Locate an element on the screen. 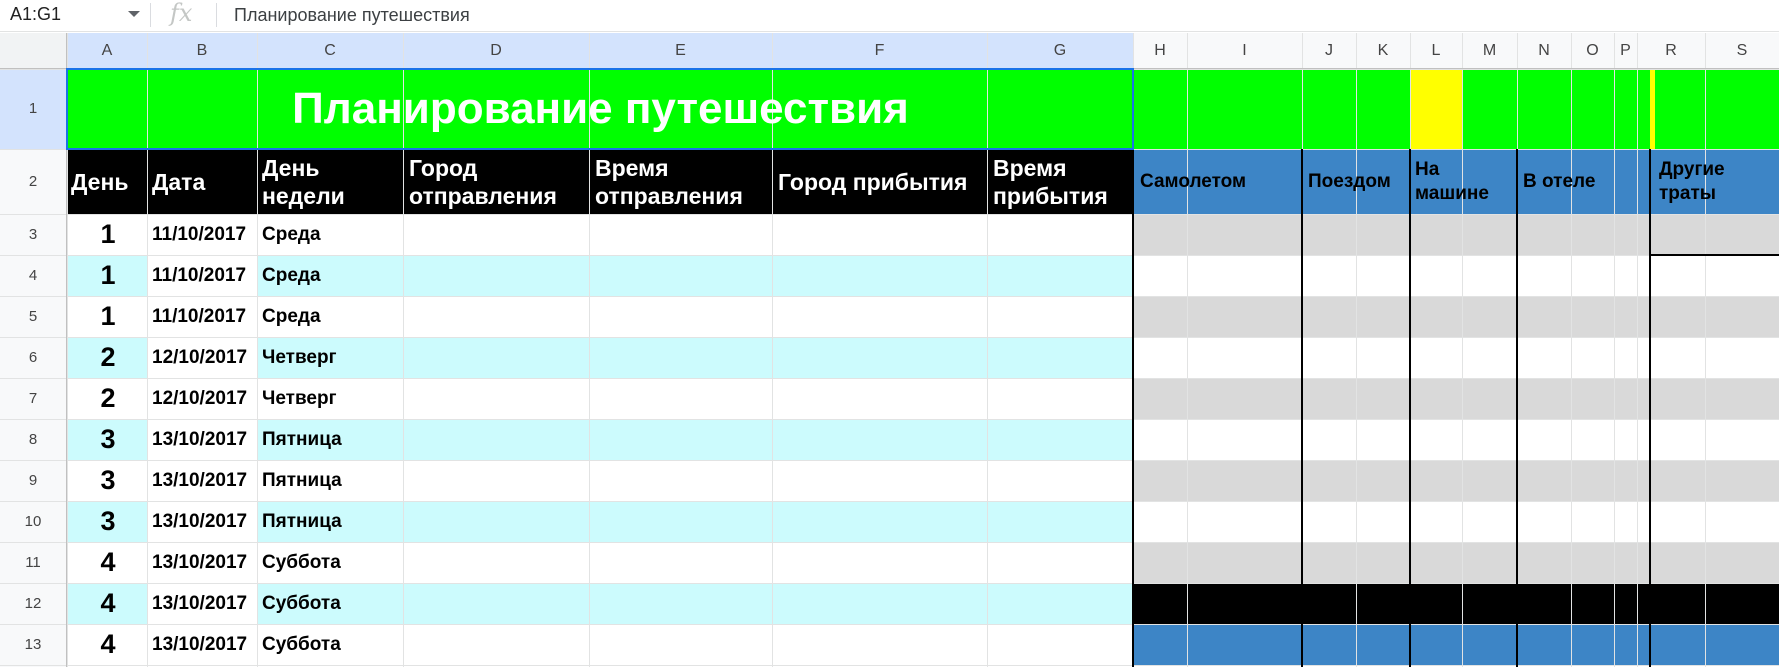 The image size is (1779, 667). header-day: День is located at coordinates (100, 182).